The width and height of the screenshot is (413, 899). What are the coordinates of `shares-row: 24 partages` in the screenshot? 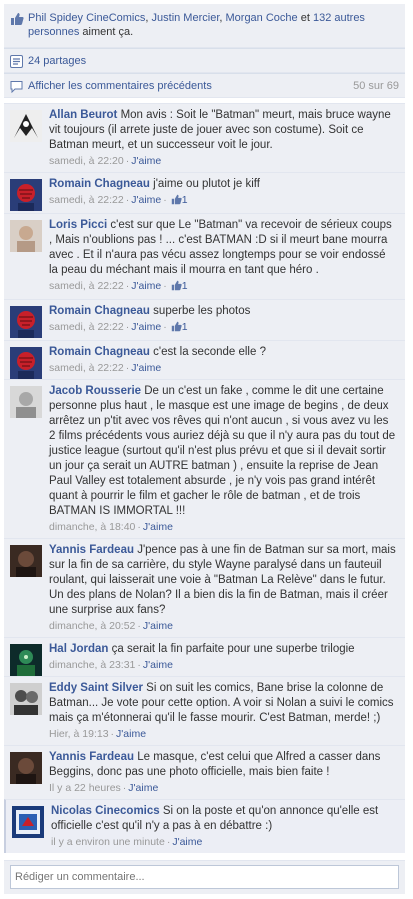 It's located at (204, 60).